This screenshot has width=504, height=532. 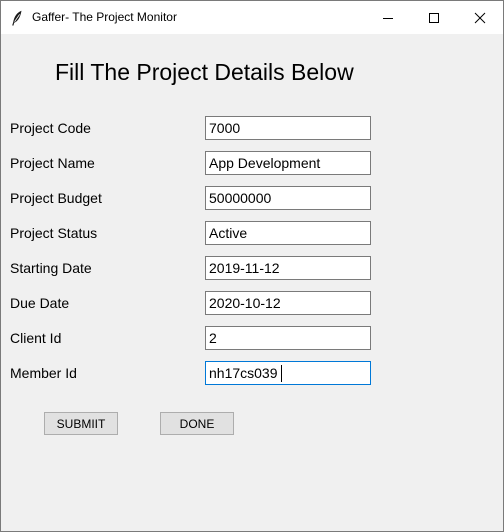 I want to click on feather-icon, so click(x=17, y=18).